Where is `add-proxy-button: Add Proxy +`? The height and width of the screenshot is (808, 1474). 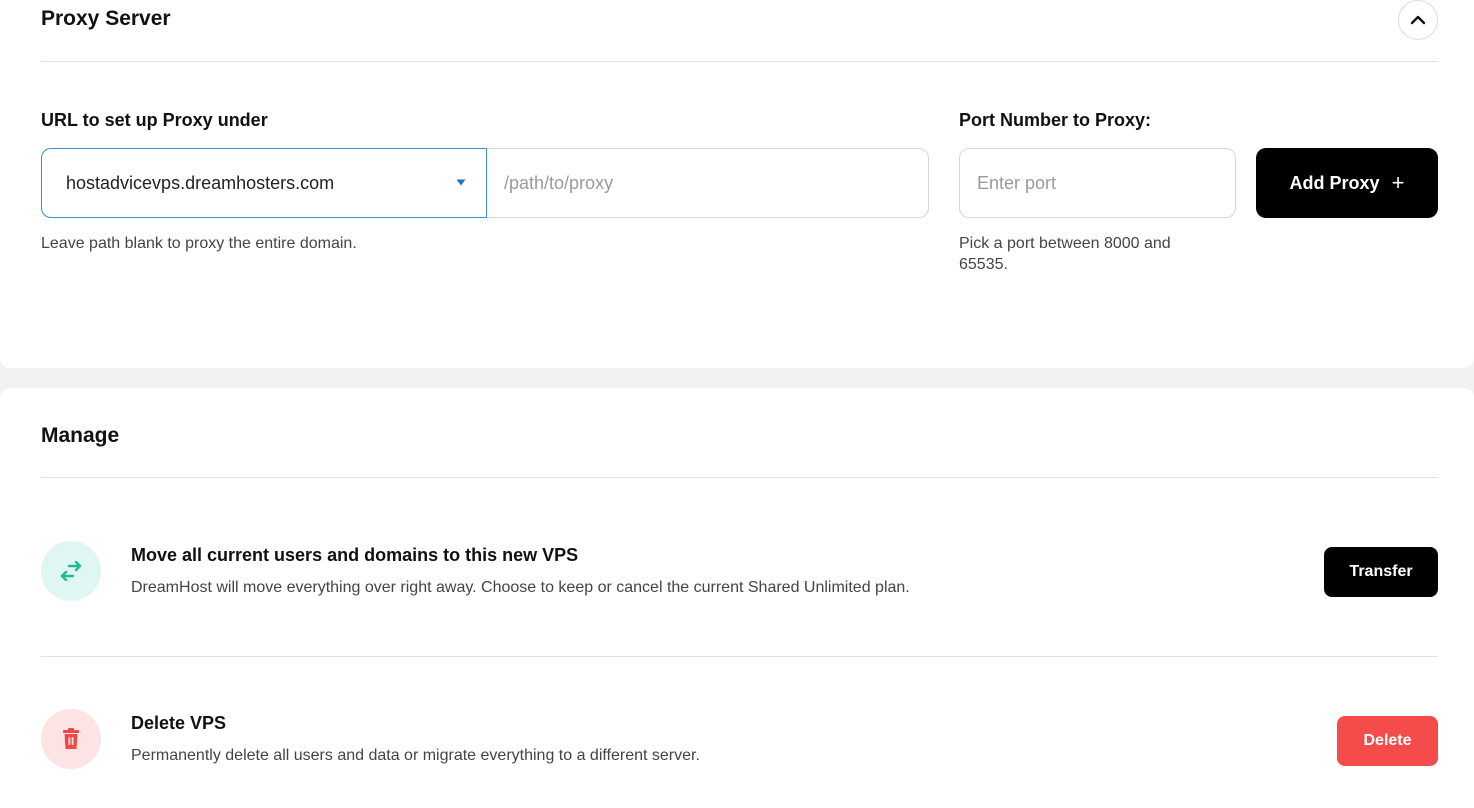 add-proxy-button: Add Proxy + is located at coordinates (1347, 183).